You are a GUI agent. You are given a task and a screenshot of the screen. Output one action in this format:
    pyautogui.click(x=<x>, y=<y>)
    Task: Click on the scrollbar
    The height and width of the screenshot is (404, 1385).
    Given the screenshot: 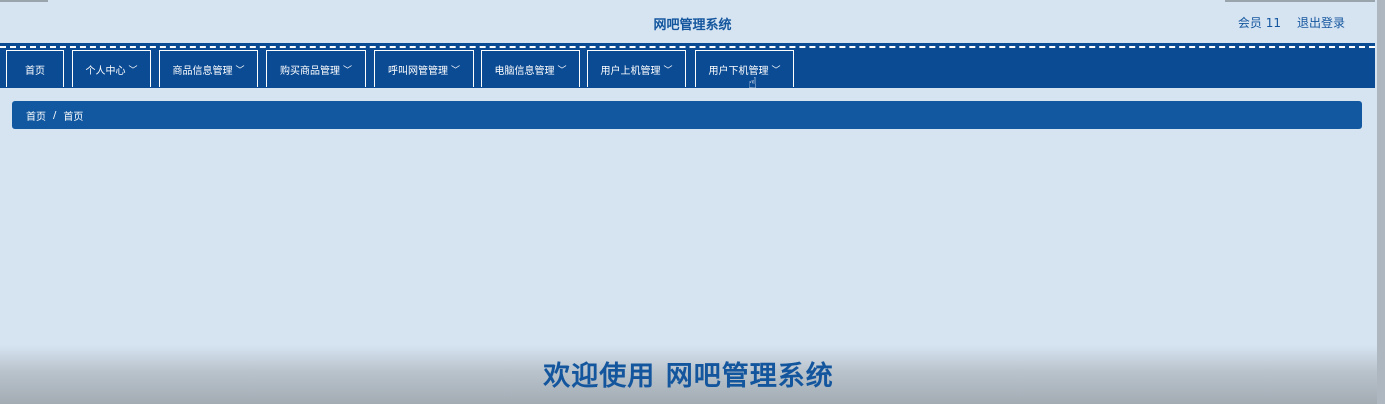 What is the action you would take?
    pyautogui.click(x=1381, y=202)
    